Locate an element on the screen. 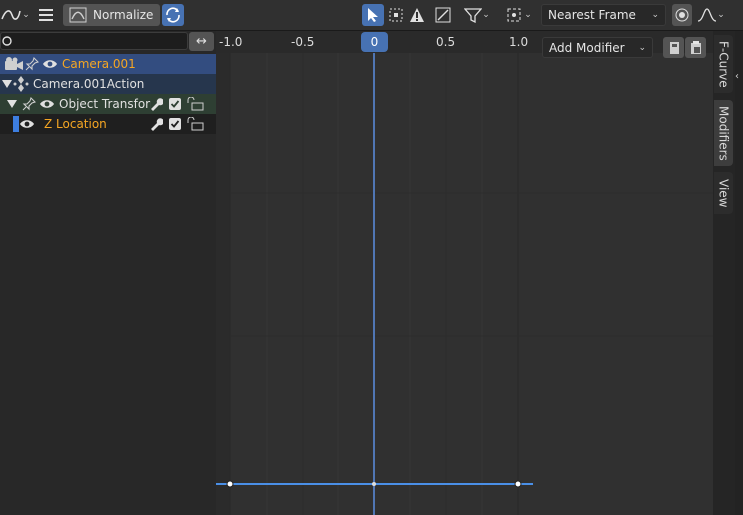 Image resolution: width=743 pixels, height=515 pixels. pivot-button is located at coordinates (443, 15).